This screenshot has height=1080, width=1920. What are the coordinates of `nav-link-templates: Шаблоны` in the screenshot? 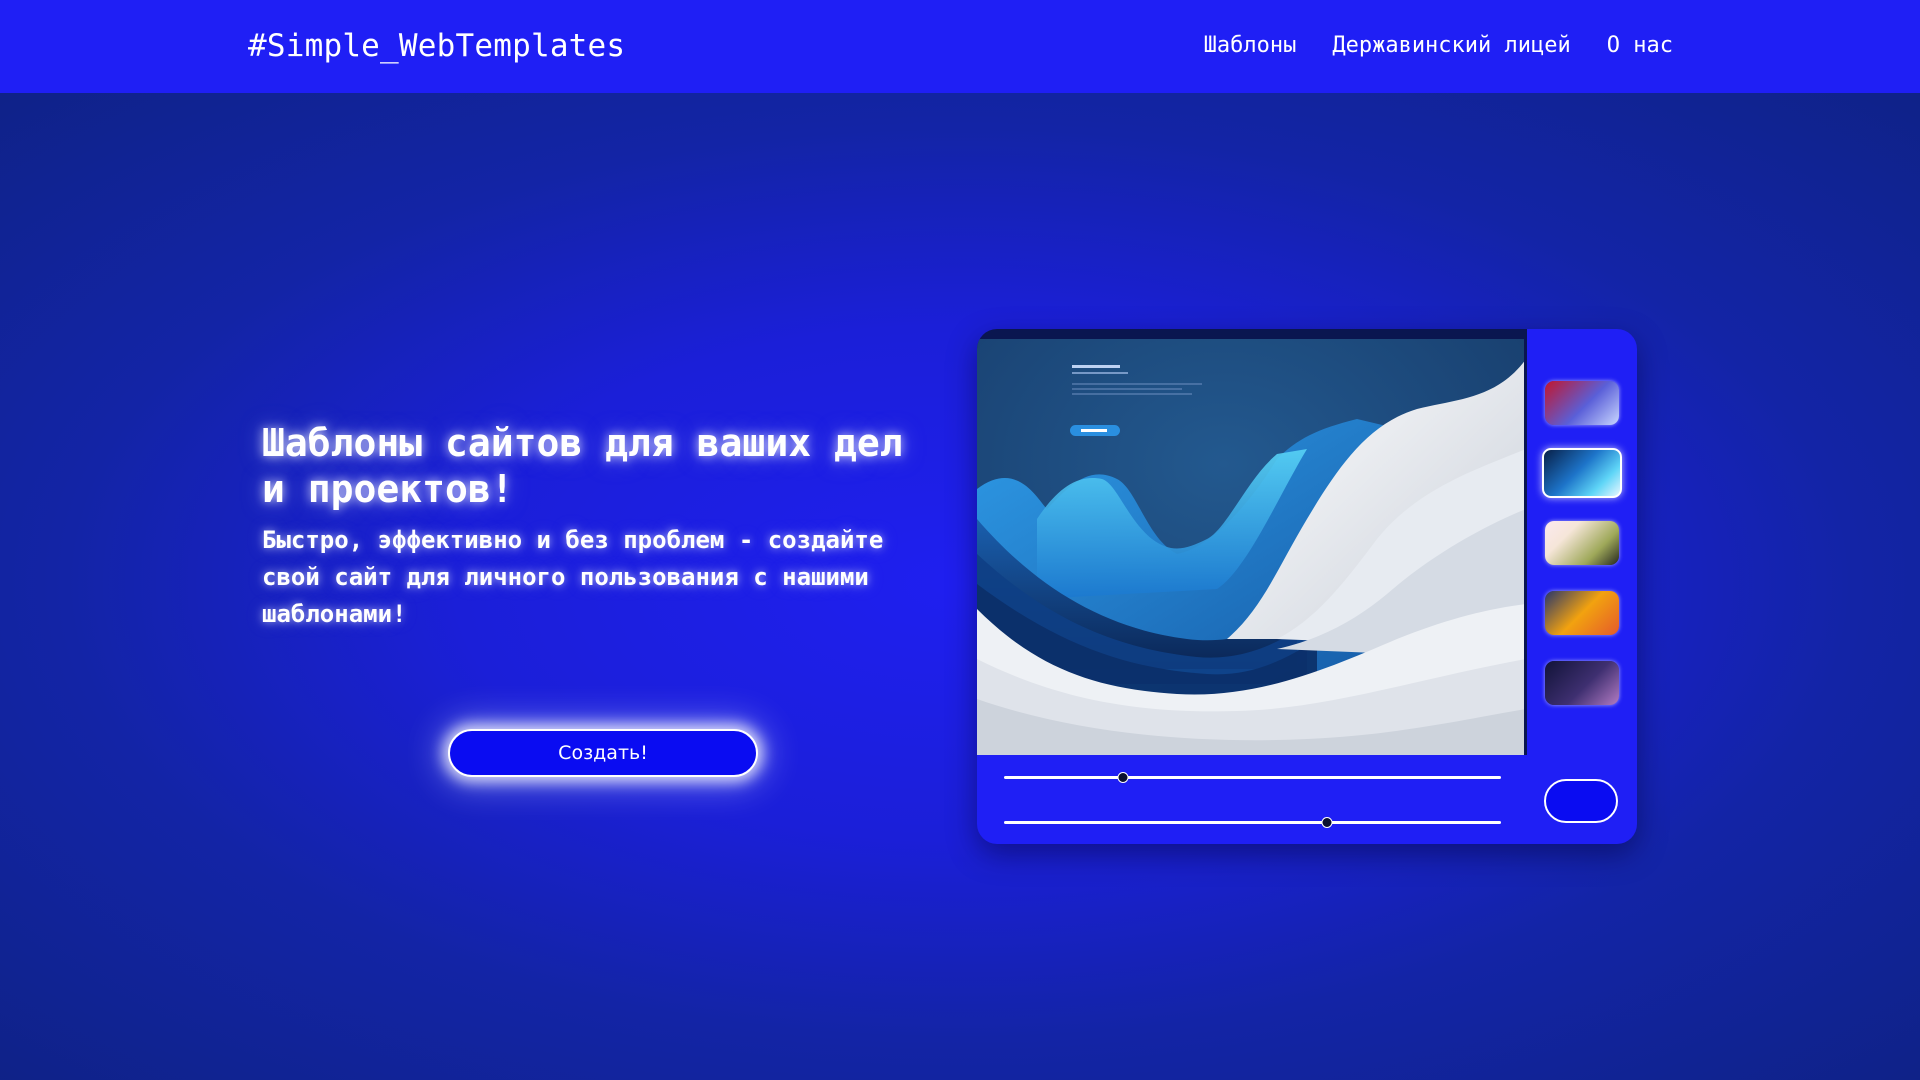 It's located at (1250, 45).